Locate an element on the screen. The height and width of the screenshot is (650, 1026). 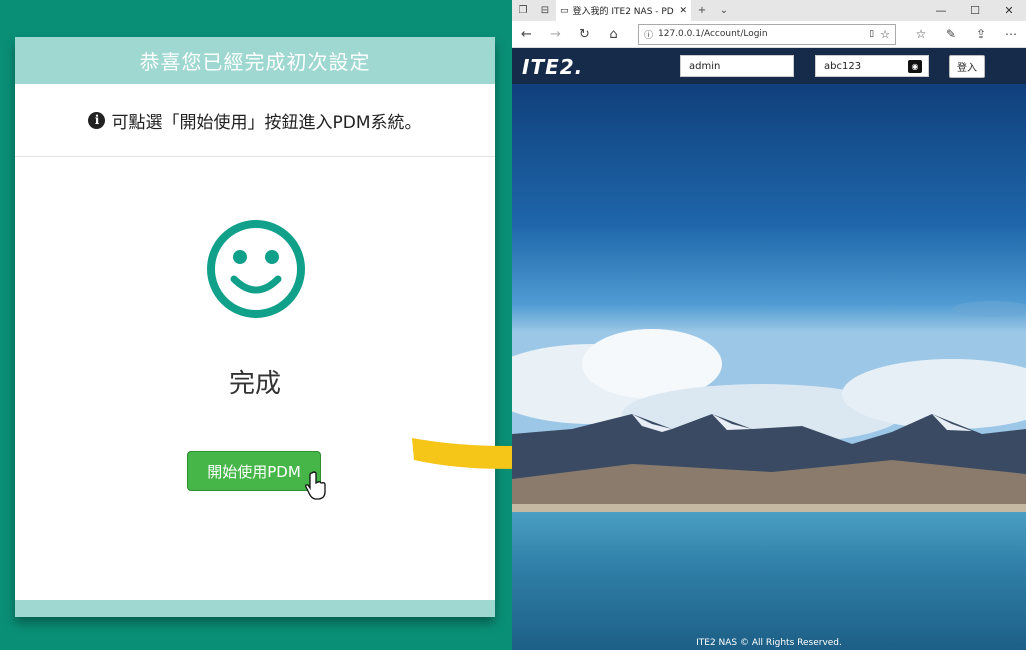
nav-tools: ☆ ✎ ⇪ ⋯ is located at coordinates (966, 34).